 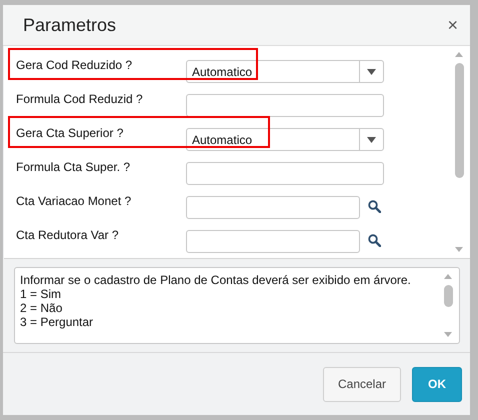 I want to click on field-label: Gera Cta Superior ?, so click(x=69, y=133).